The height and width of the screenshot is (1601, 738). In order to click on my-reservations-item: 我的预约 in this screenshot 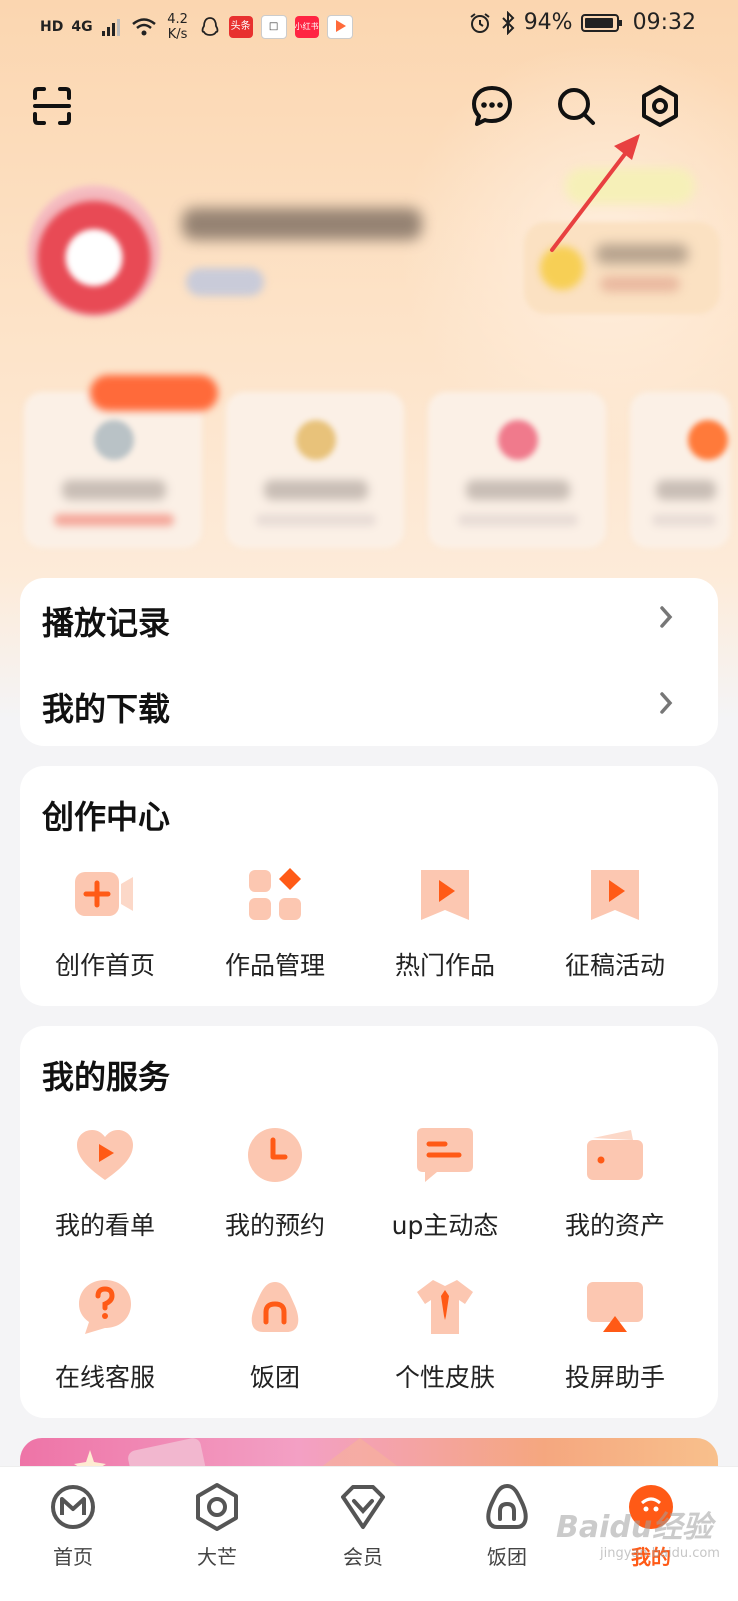, I will do `click(275, 1183)`.